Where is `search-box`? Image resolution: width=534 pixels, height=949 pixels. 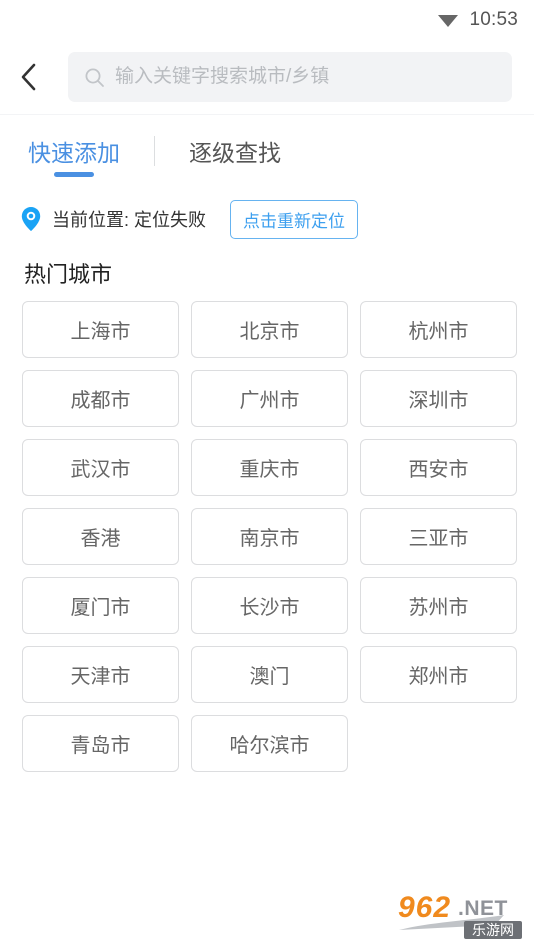
search-box is located at coordinates (290, 77).